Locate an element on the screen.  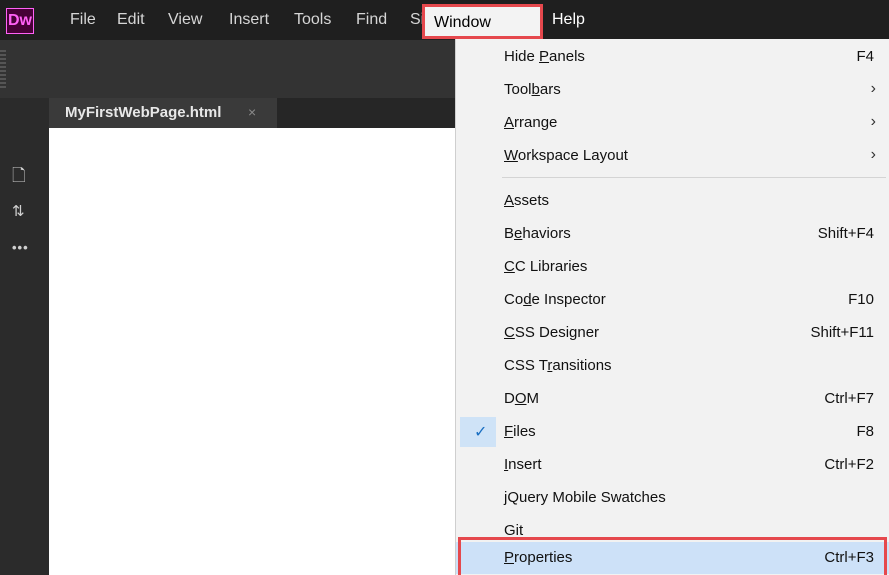
menu-item-shortcut: F8 is located at coordinates (865, 431).